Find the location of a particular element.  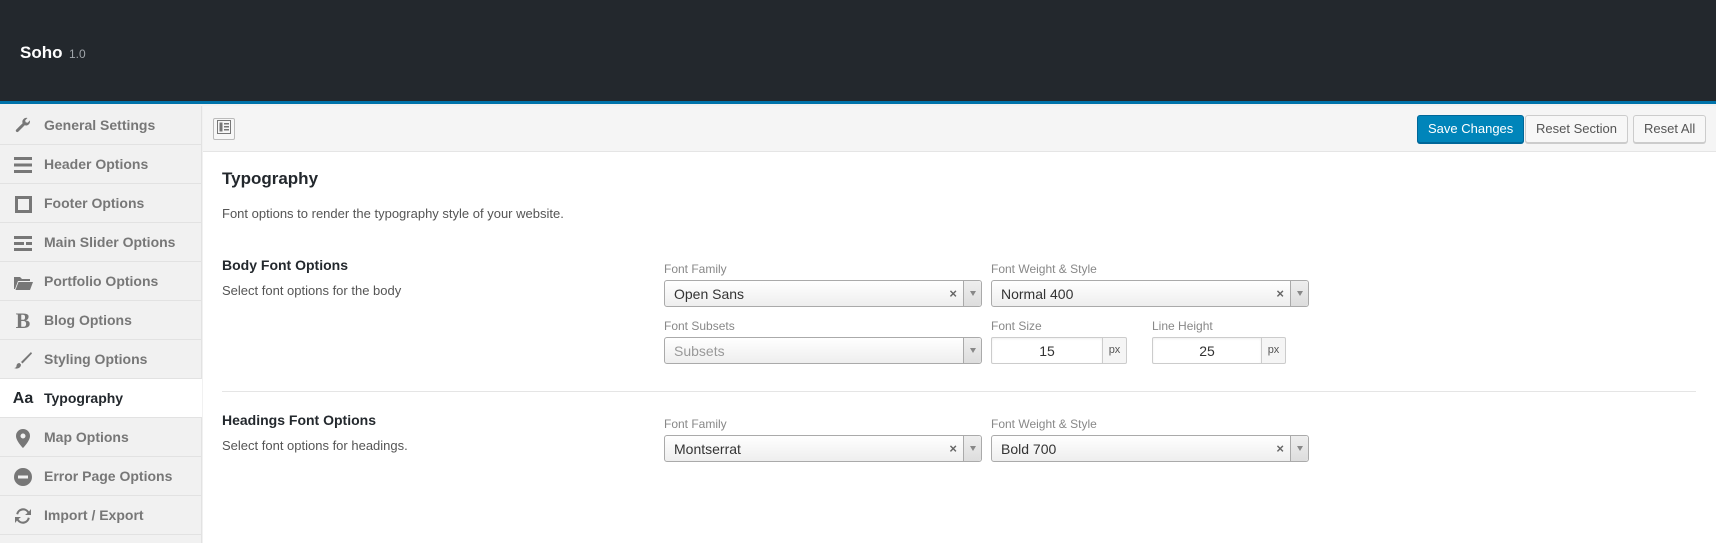

sidebar-item-header-options: Header Options is located at coordinates (100, 164).